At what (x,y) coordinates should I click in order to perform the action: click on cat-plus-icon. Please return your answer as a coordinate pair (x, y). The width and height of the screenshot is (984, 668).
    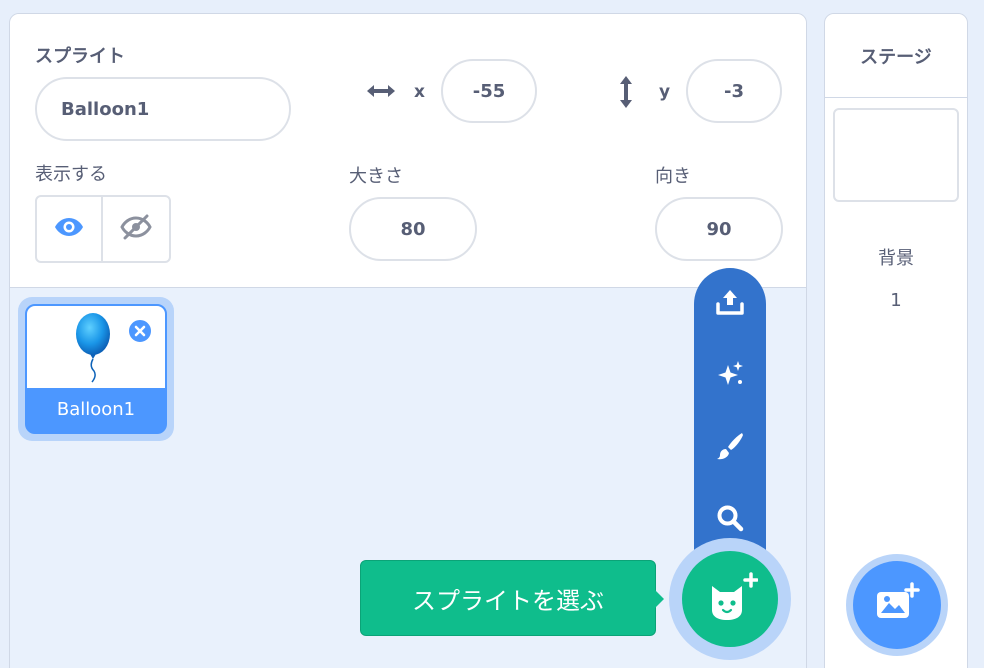
    Looking at the image, I should click on (730, 599).